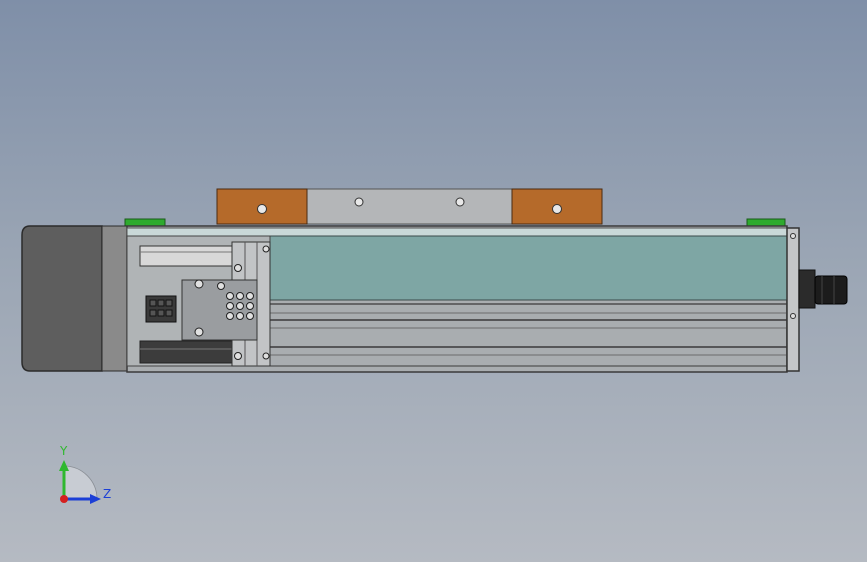  Describe the element at coordinates (62, 298) in the screenshot. I see `motor-body` at that location.